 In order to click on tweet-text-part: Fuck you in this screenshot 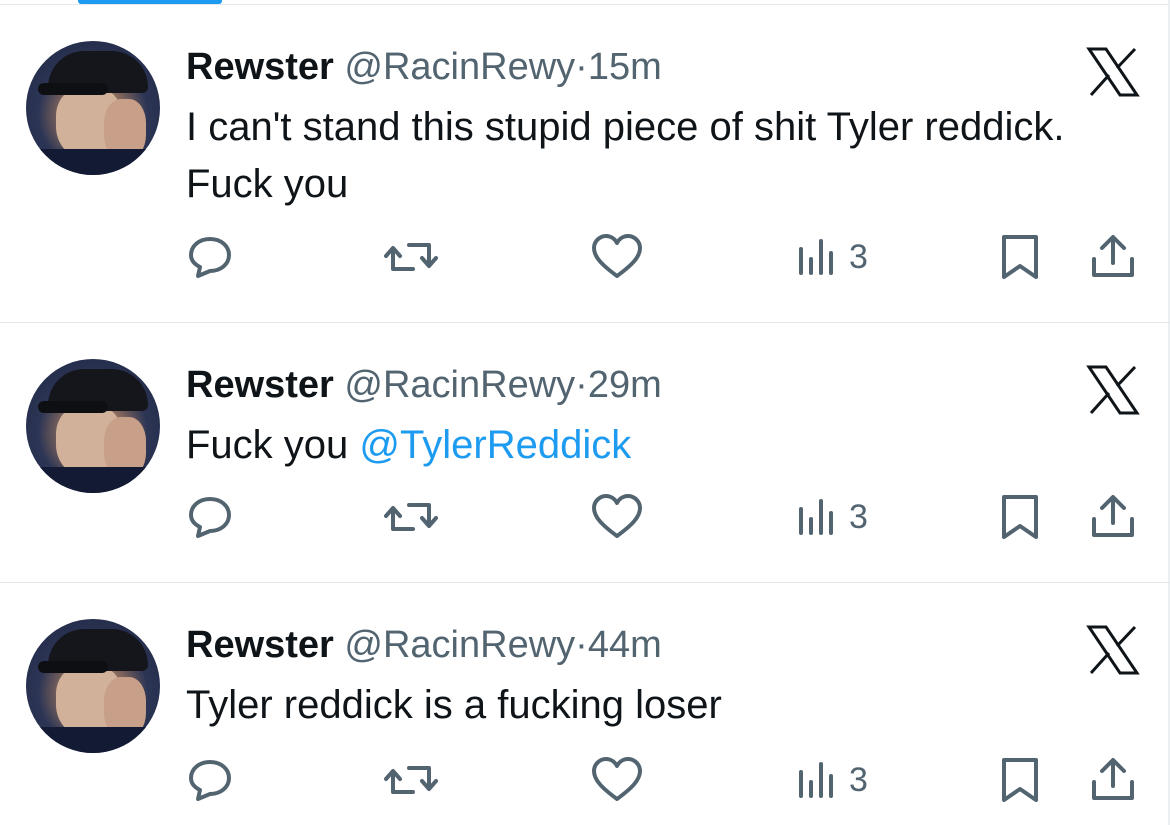, I will do `click(273, 445)`.